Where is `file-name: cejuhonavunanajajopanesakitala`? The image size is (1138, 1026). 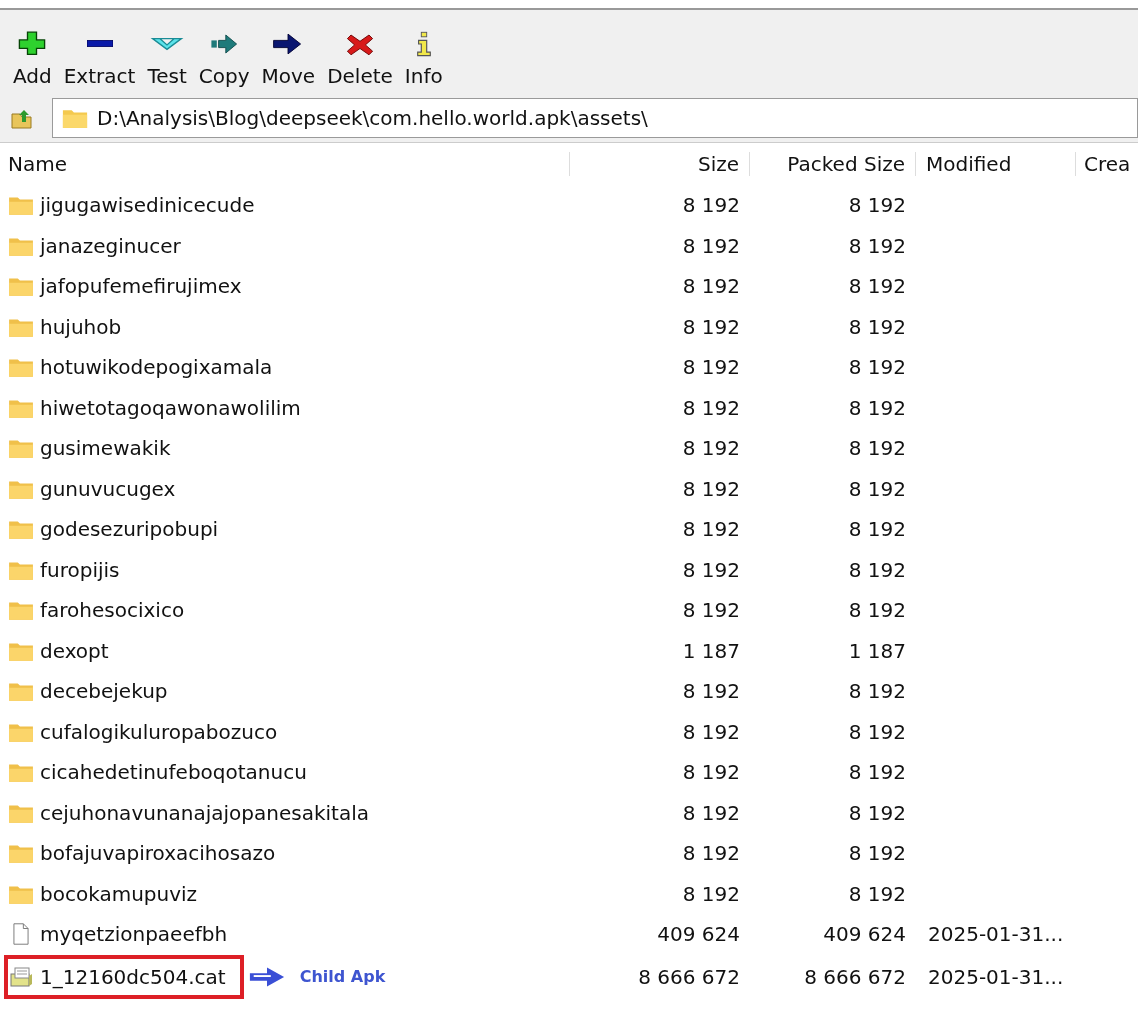 file-name: cejuhonavunanajajopanesakitala is located at coordinates (204, 812).